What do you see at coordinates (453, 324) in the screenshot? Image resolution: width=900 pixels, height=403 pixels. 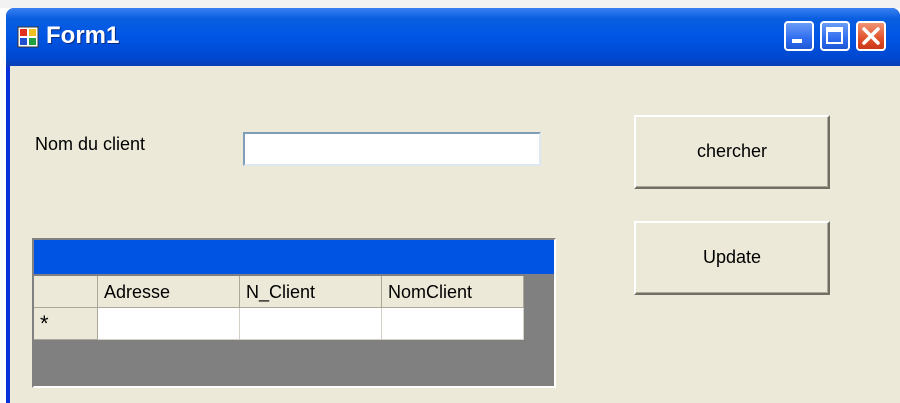 I see `grid-cell-nomclient` at bounding box center [453, 324].